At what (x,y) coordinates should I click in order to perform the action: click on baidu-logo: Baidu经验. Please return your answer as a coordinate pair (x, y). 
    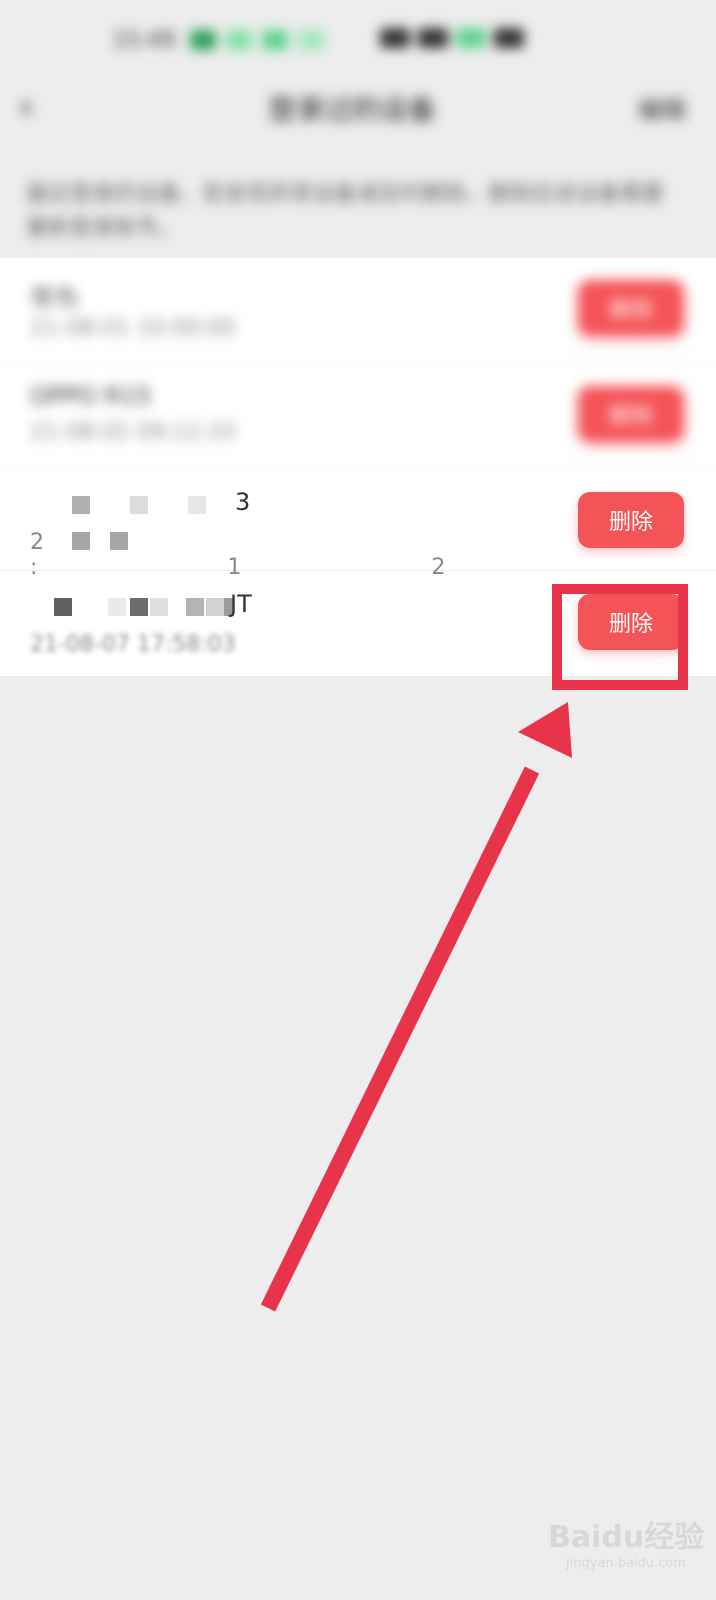
    Looking at the image, I should click on (626, 1537).